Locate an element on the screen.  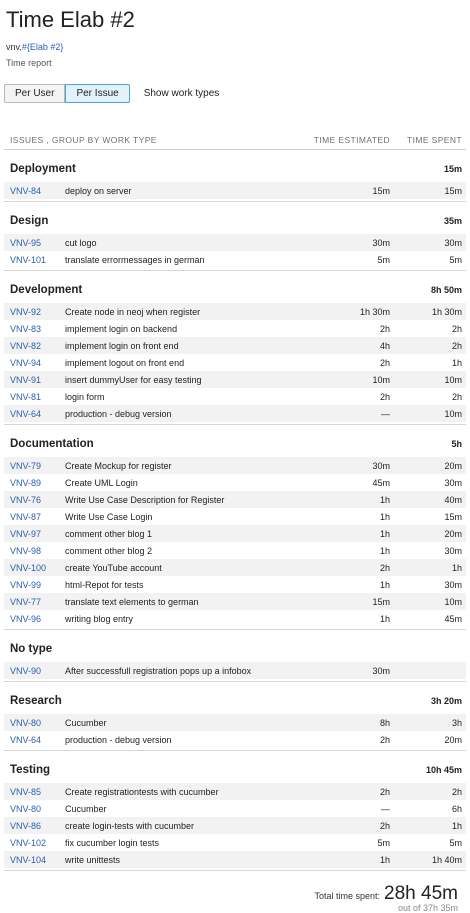
time-estimated: 45m is located at coordinates (381, 482).